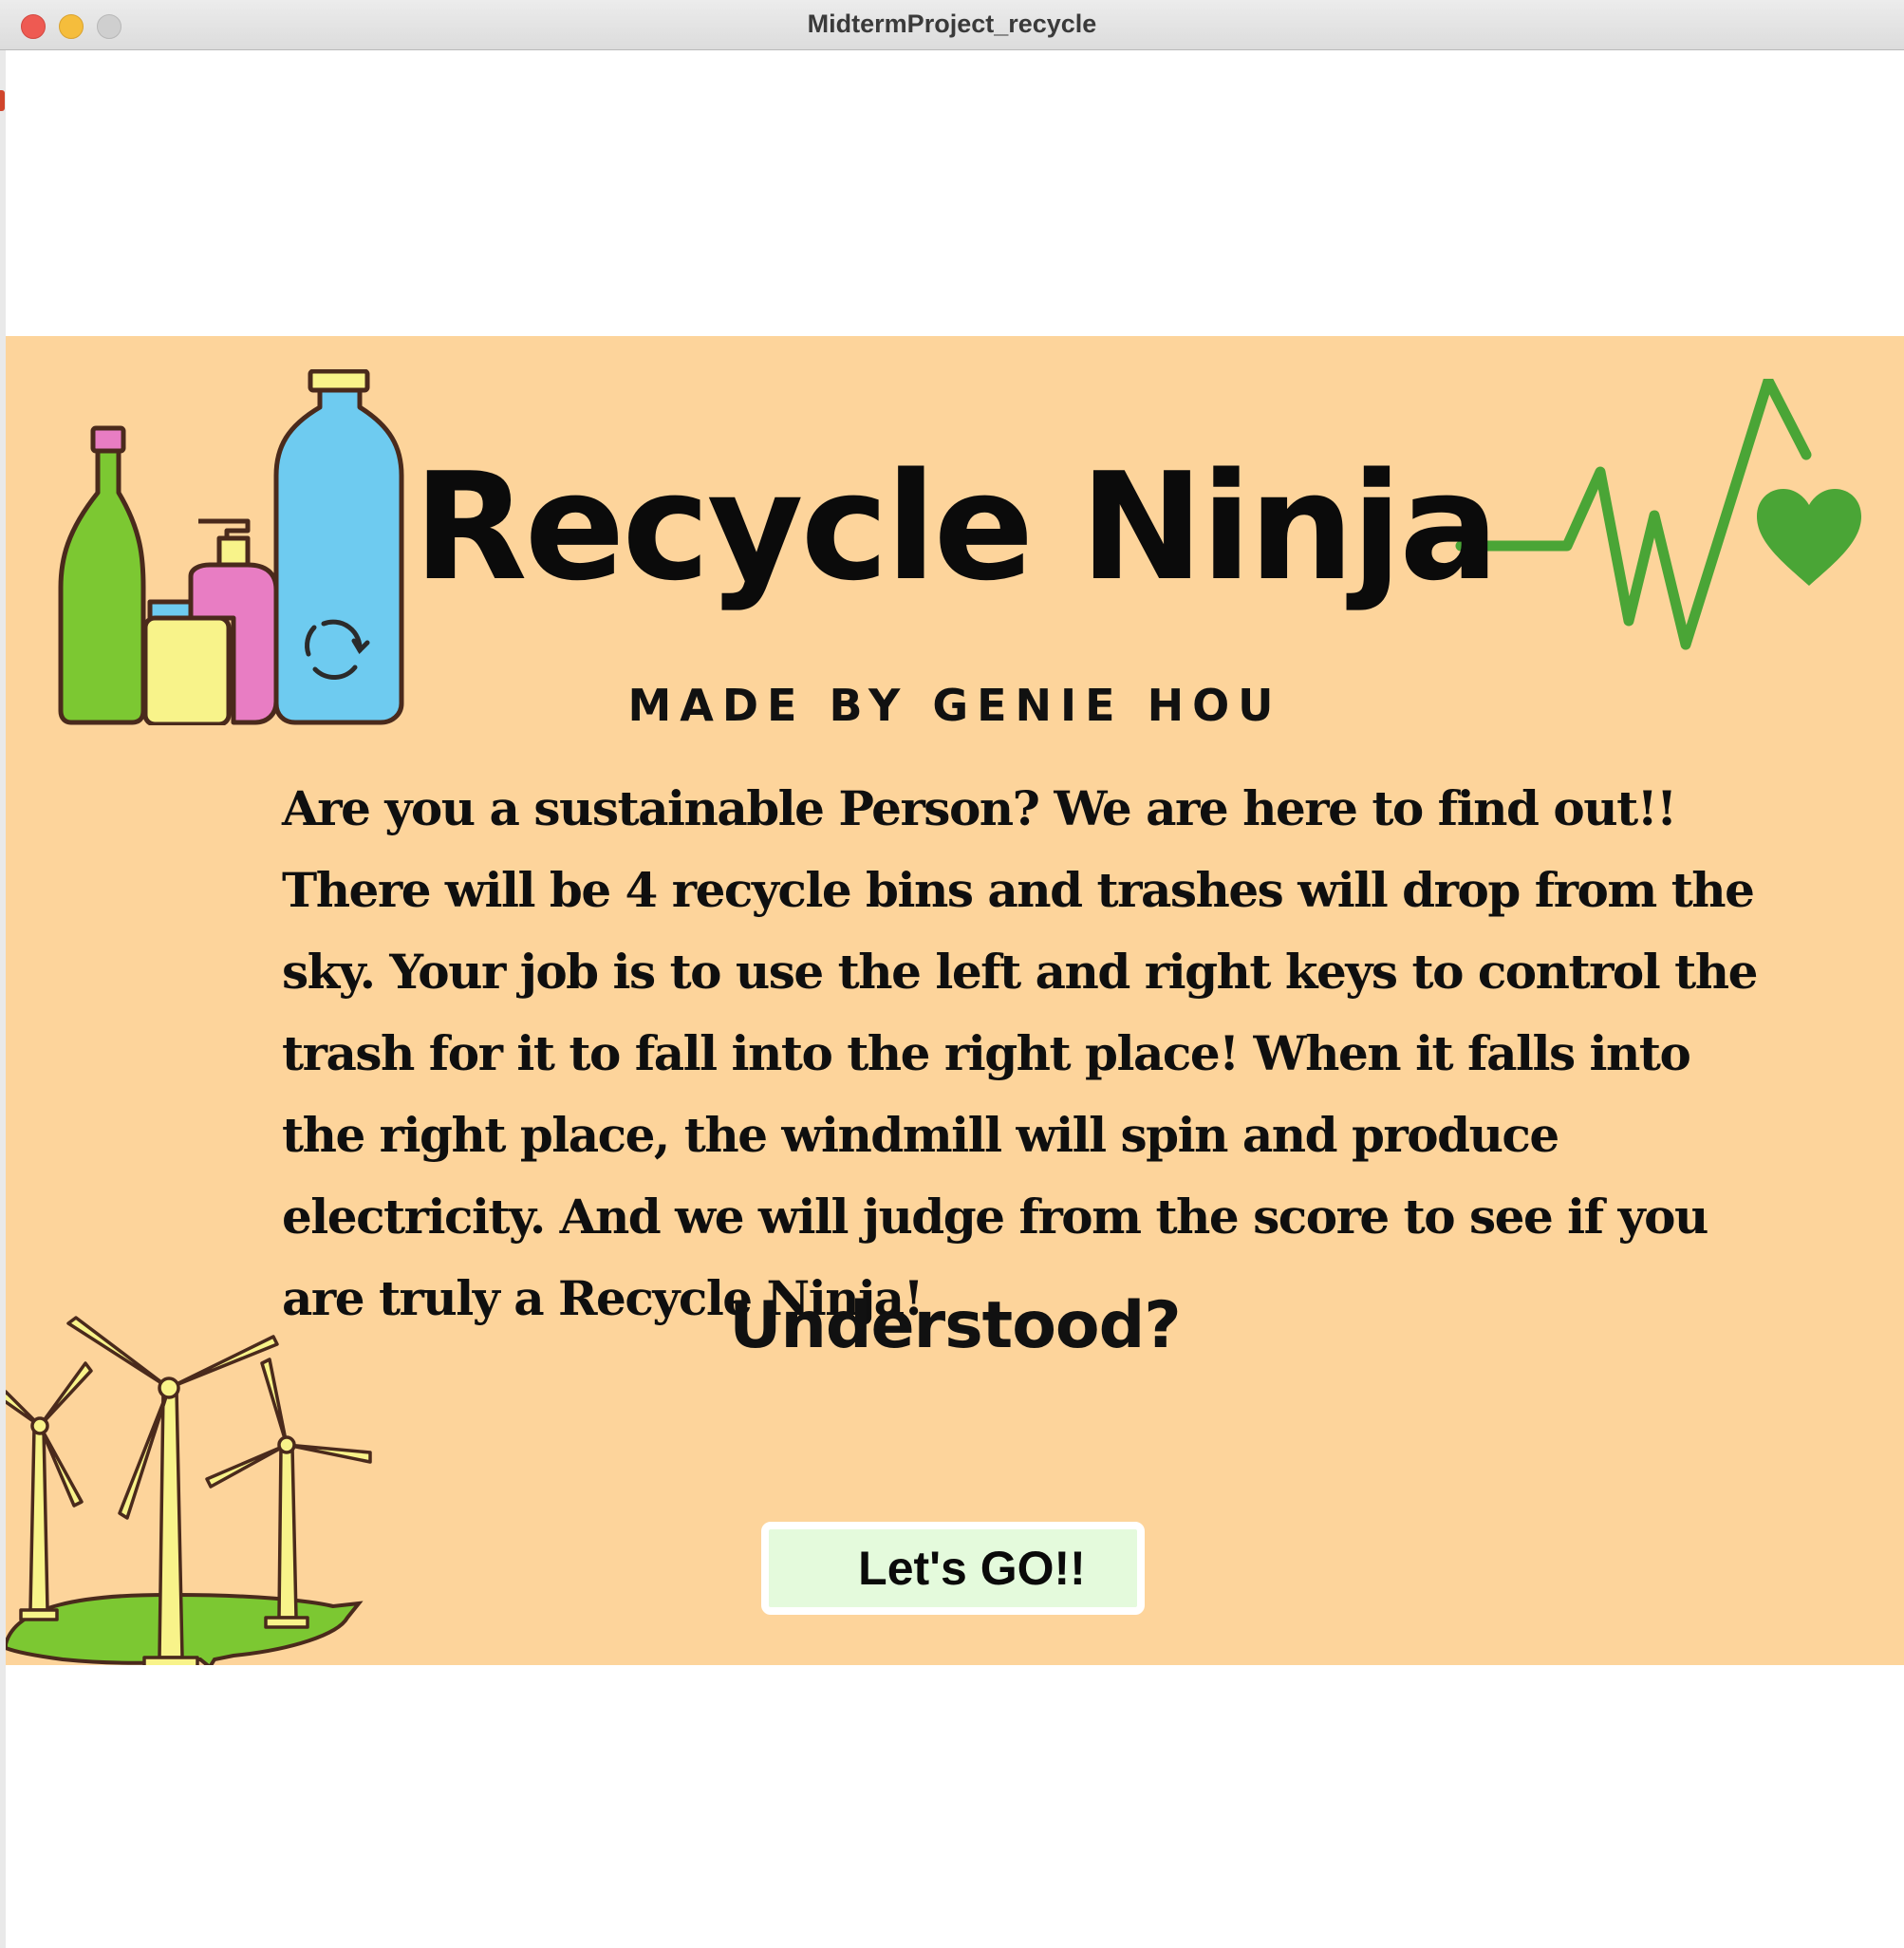 Image resolution: width=1904 pixels, height=1948 pixels. Describe the element at coordinates (954, 705) in the screenshot. I see `author-subtitle: MADE BY GENIE HOU` at that location.